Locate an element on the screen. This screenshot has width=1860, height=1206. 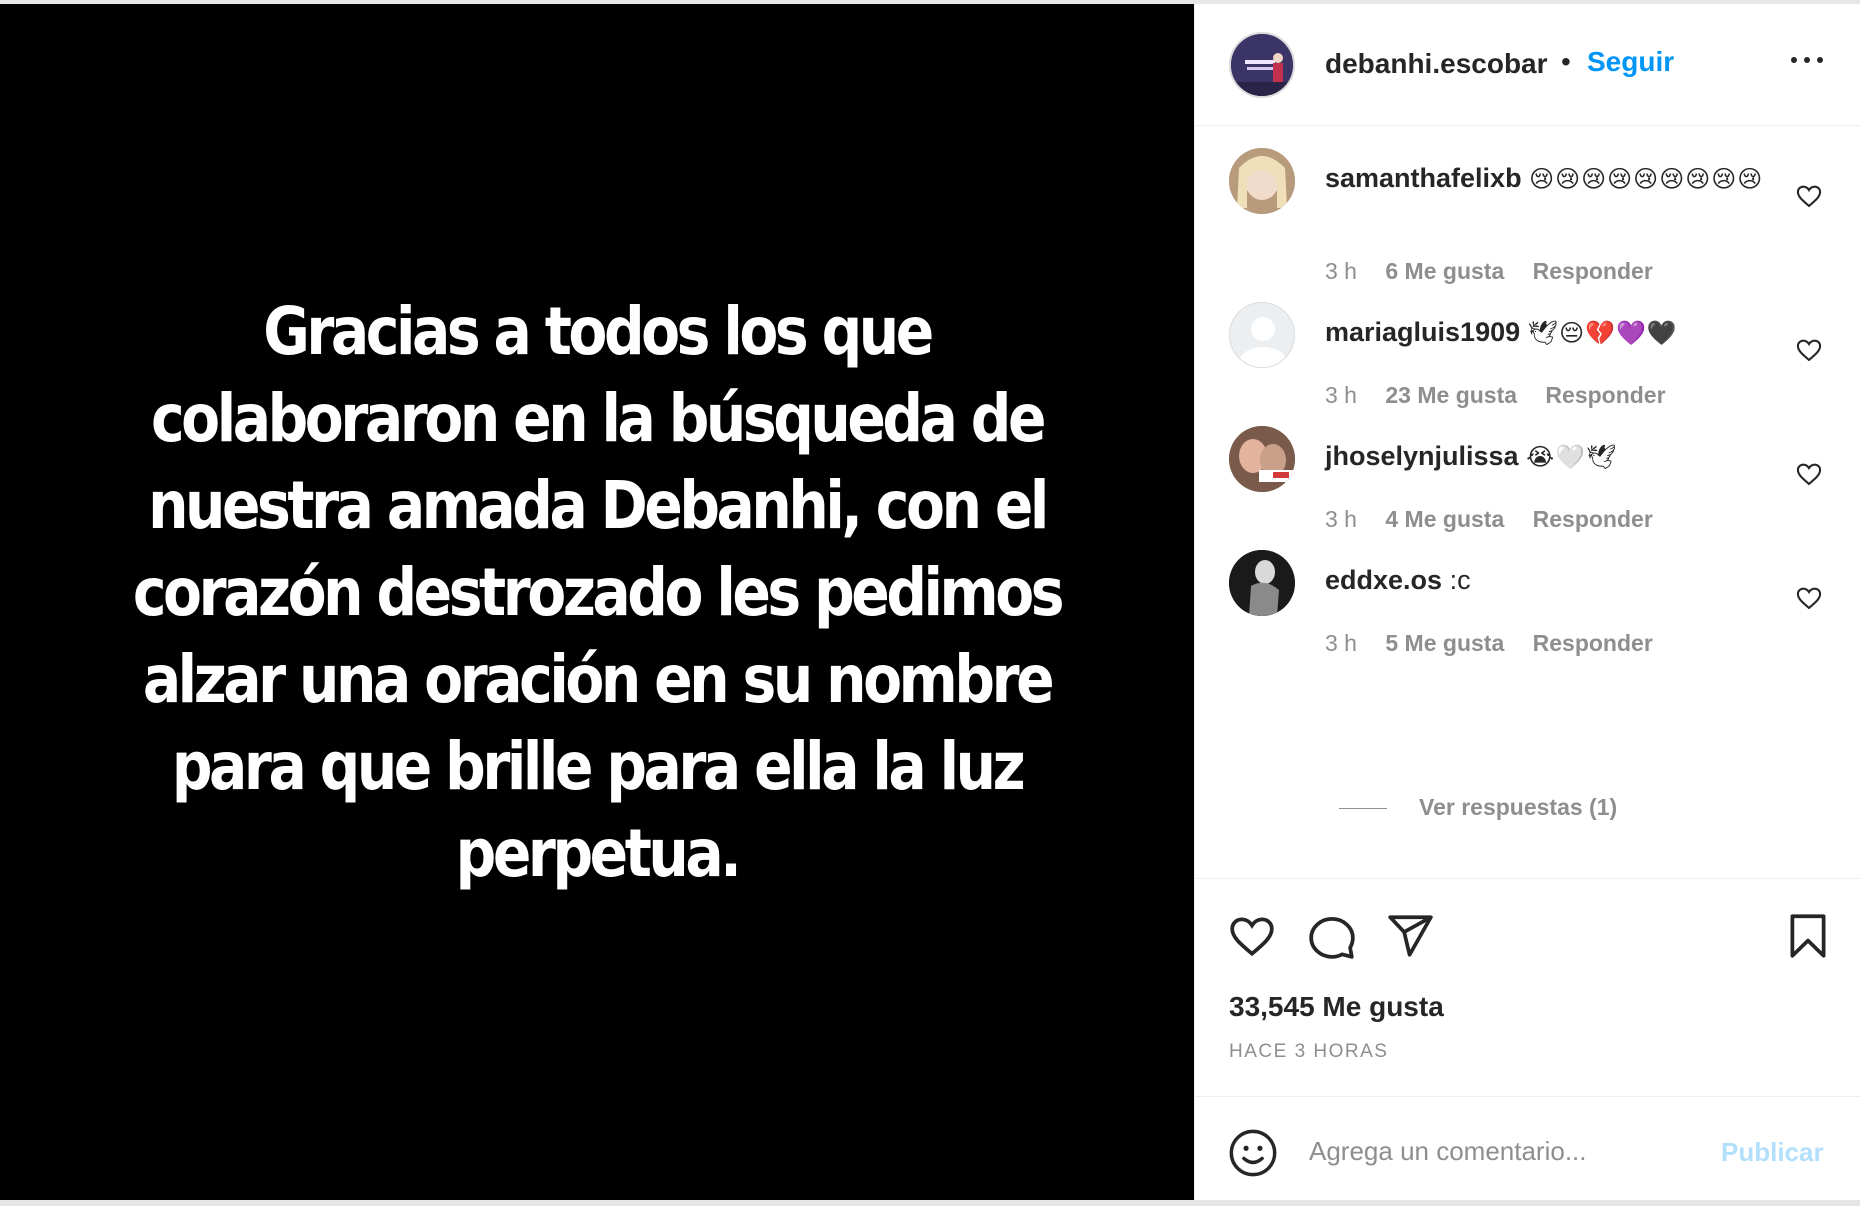
add-comment-bar: Publicar is located at coordinates (1527, 1148).